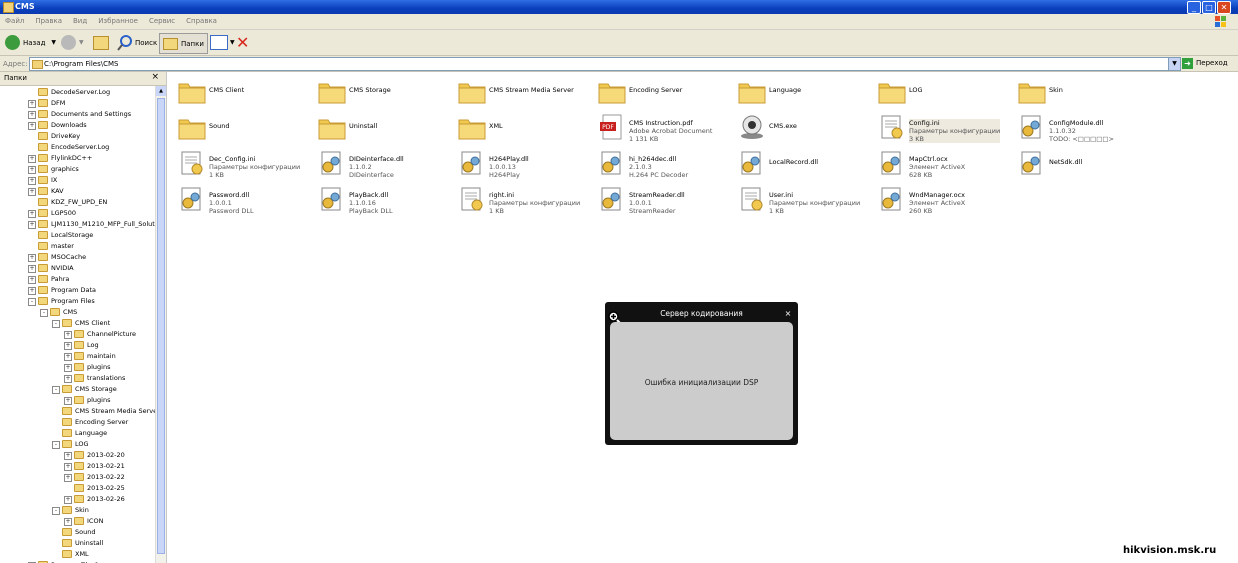 The image size is (1238, 563). What do you see at coordinates (77, 312) in the screenshot?
I see `tree-item: - CMS` at bounding box center [77, 312].